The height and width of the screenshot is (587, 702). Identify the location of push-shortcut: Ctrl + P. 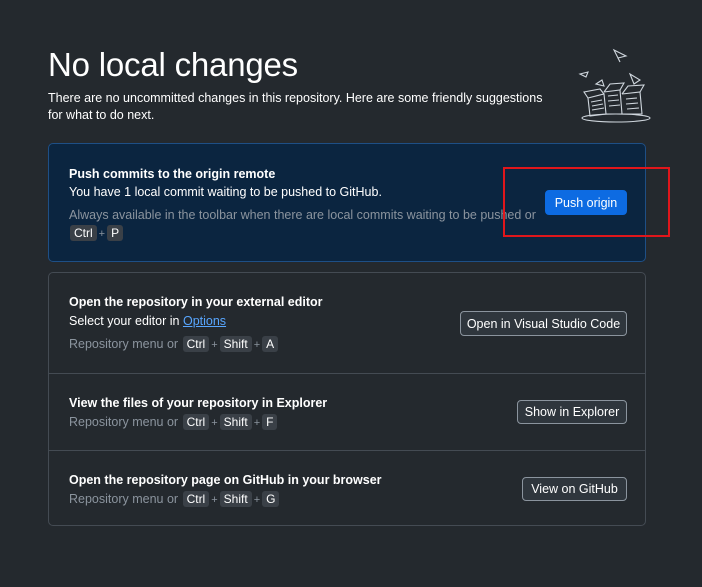
(96, 233).